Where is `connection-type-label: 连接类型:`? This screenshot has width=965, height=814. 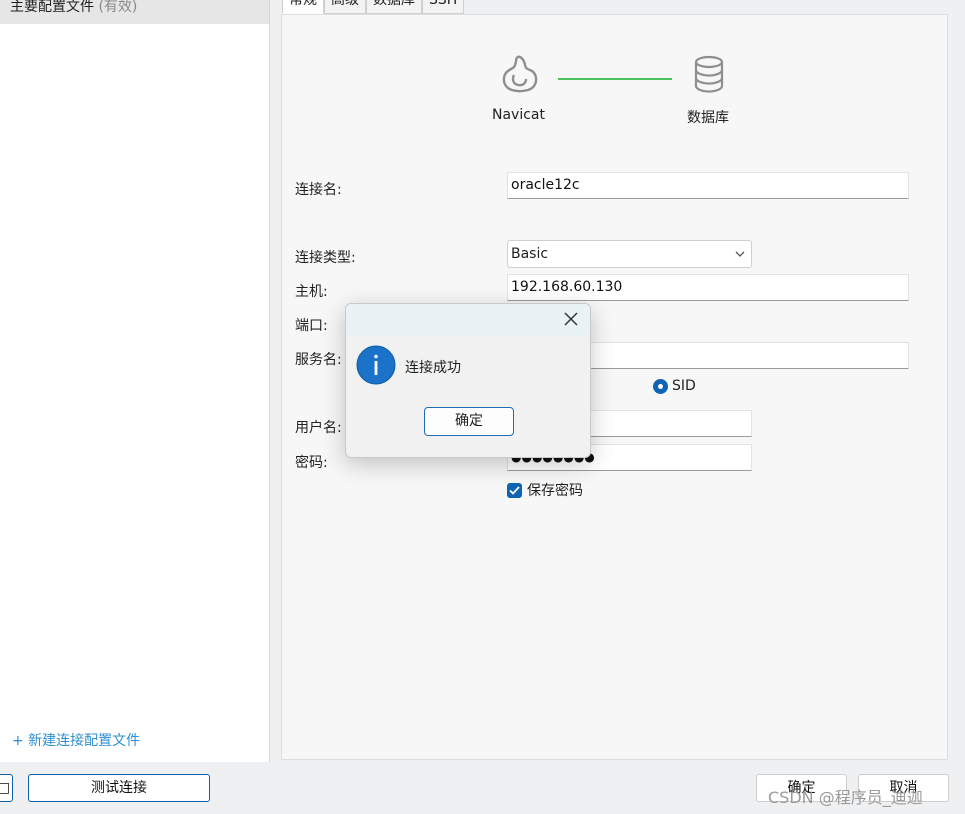 connection-type-label: 连接类型: is located at coordinates (325, 258).